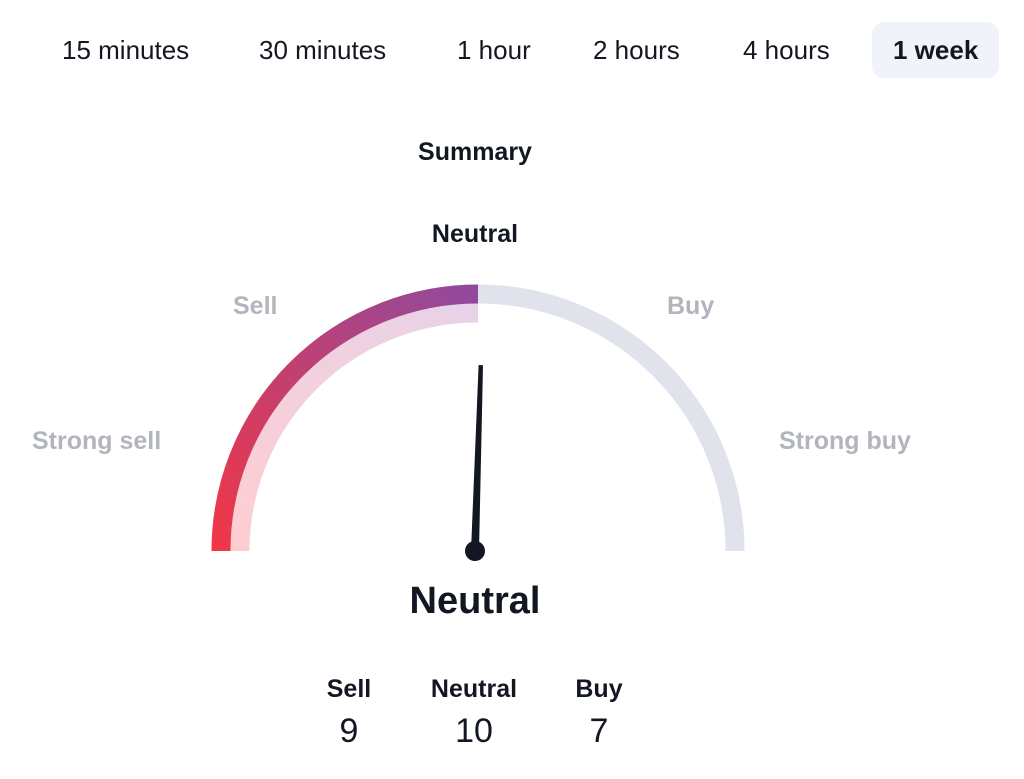 The image size is (1024, 779). What do you see at coordinates (474, 689) in the screenshot?
I see `count-neutral-label: Neutral` at bounding box center [474, 689].